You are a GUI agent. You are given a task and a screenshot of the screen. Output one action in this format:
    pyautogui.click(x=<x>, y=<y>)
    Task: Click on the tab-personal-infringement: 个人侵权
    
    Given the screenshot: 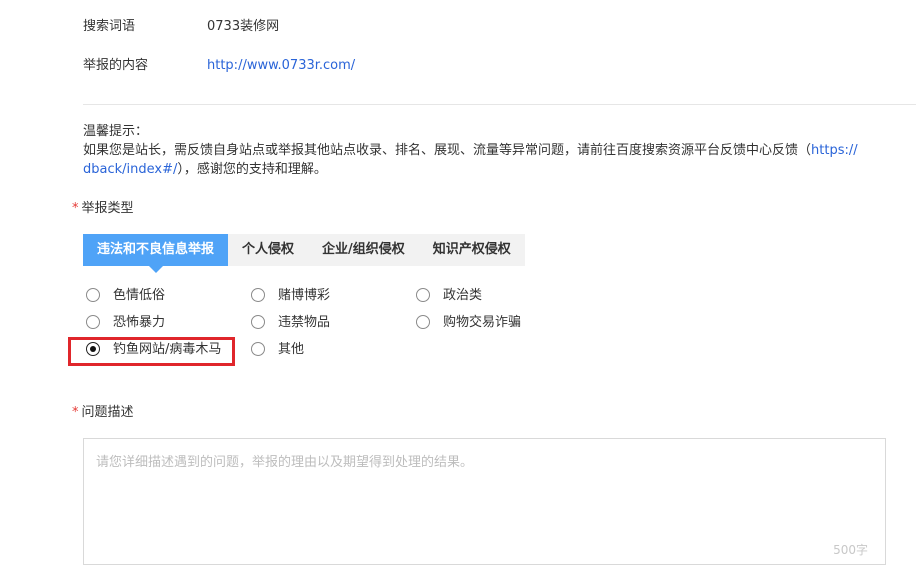 What is the action you would take?
    pyautogui.click(x=268, y=250)
    